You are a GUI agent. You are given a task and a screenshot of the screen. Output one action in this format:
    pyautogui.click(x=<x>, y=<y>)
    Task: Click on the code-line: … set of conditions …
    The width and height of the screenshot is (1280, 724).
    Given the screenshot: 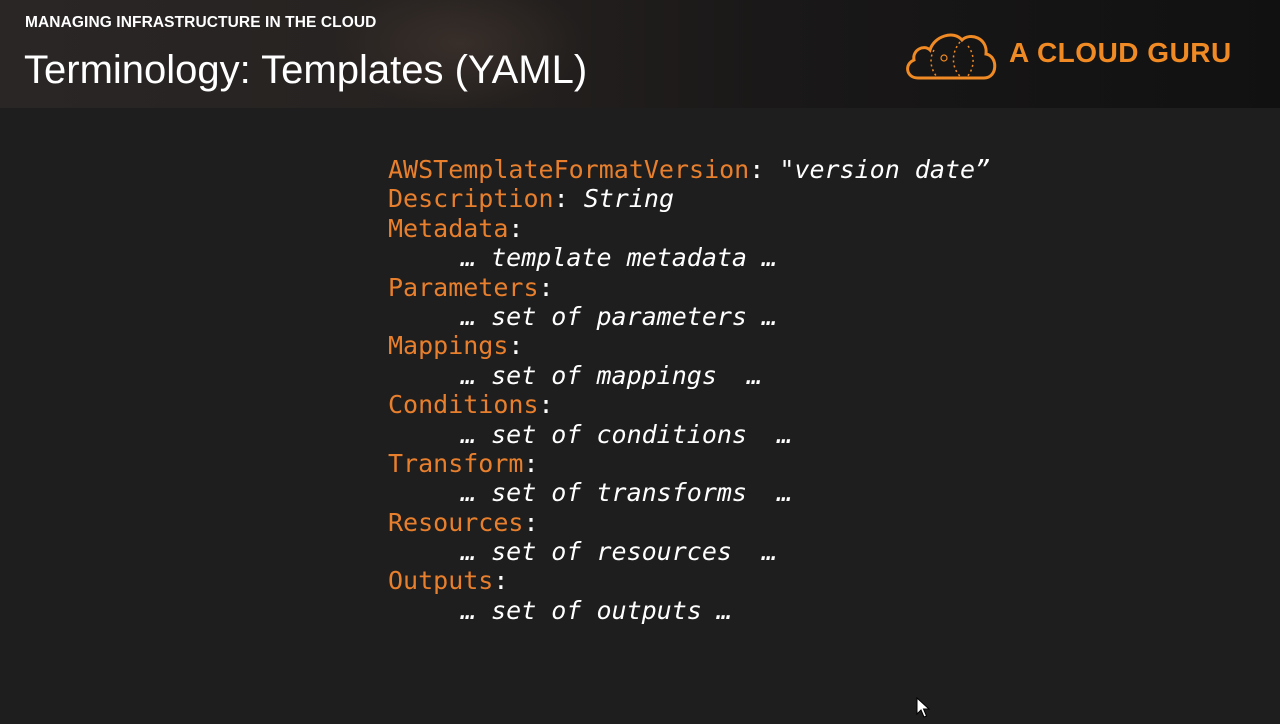 What is the action you would take?
    pyautogui.click(x=689, y=434)
    